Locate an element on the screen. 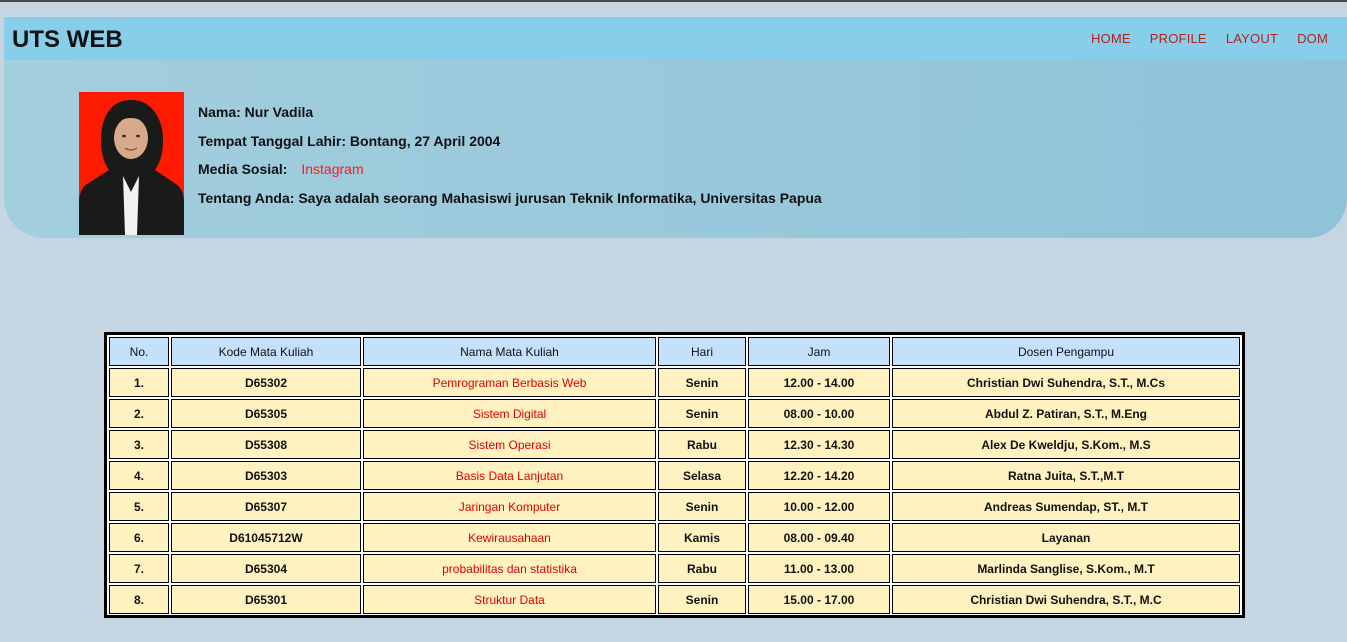 The height and width of the screenshot is (642, 1347). cell-kode: D65303 is located at coordinates (266, 475).